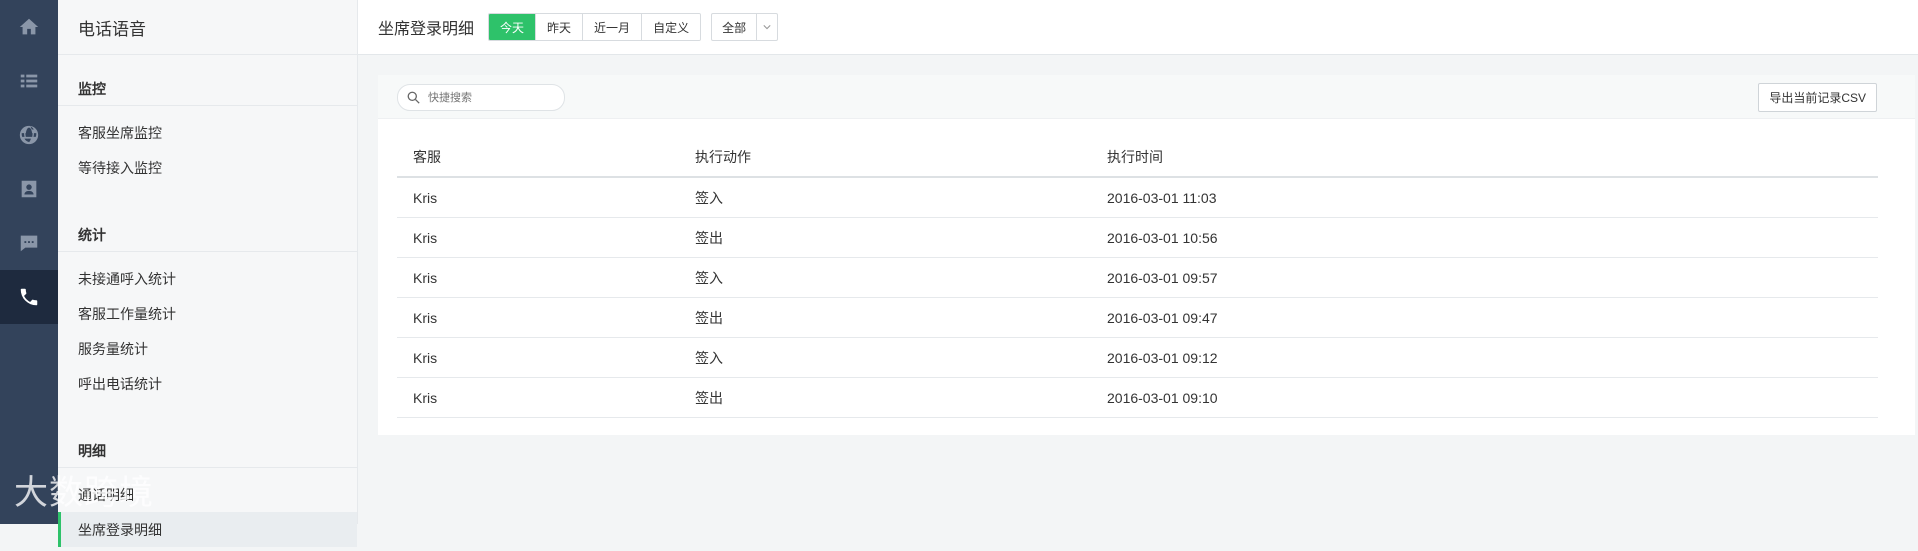 This screenshot has height=551, width=1918. What do you see at coordinates (207, 229) in the screenshot?
I see `sidebar-section-stats: 统计` at bounding box center [207, 229].